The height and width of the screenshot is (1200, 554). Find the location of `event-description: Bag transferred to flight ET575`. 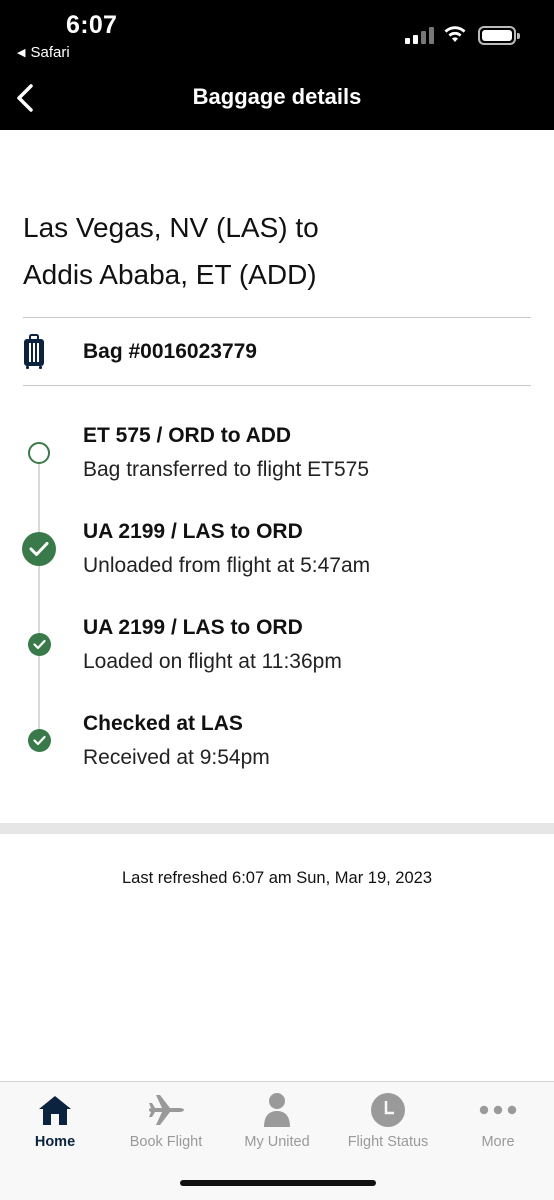

event-description: Bag transferred to flight ET575 is located at coordinates (226, 469).